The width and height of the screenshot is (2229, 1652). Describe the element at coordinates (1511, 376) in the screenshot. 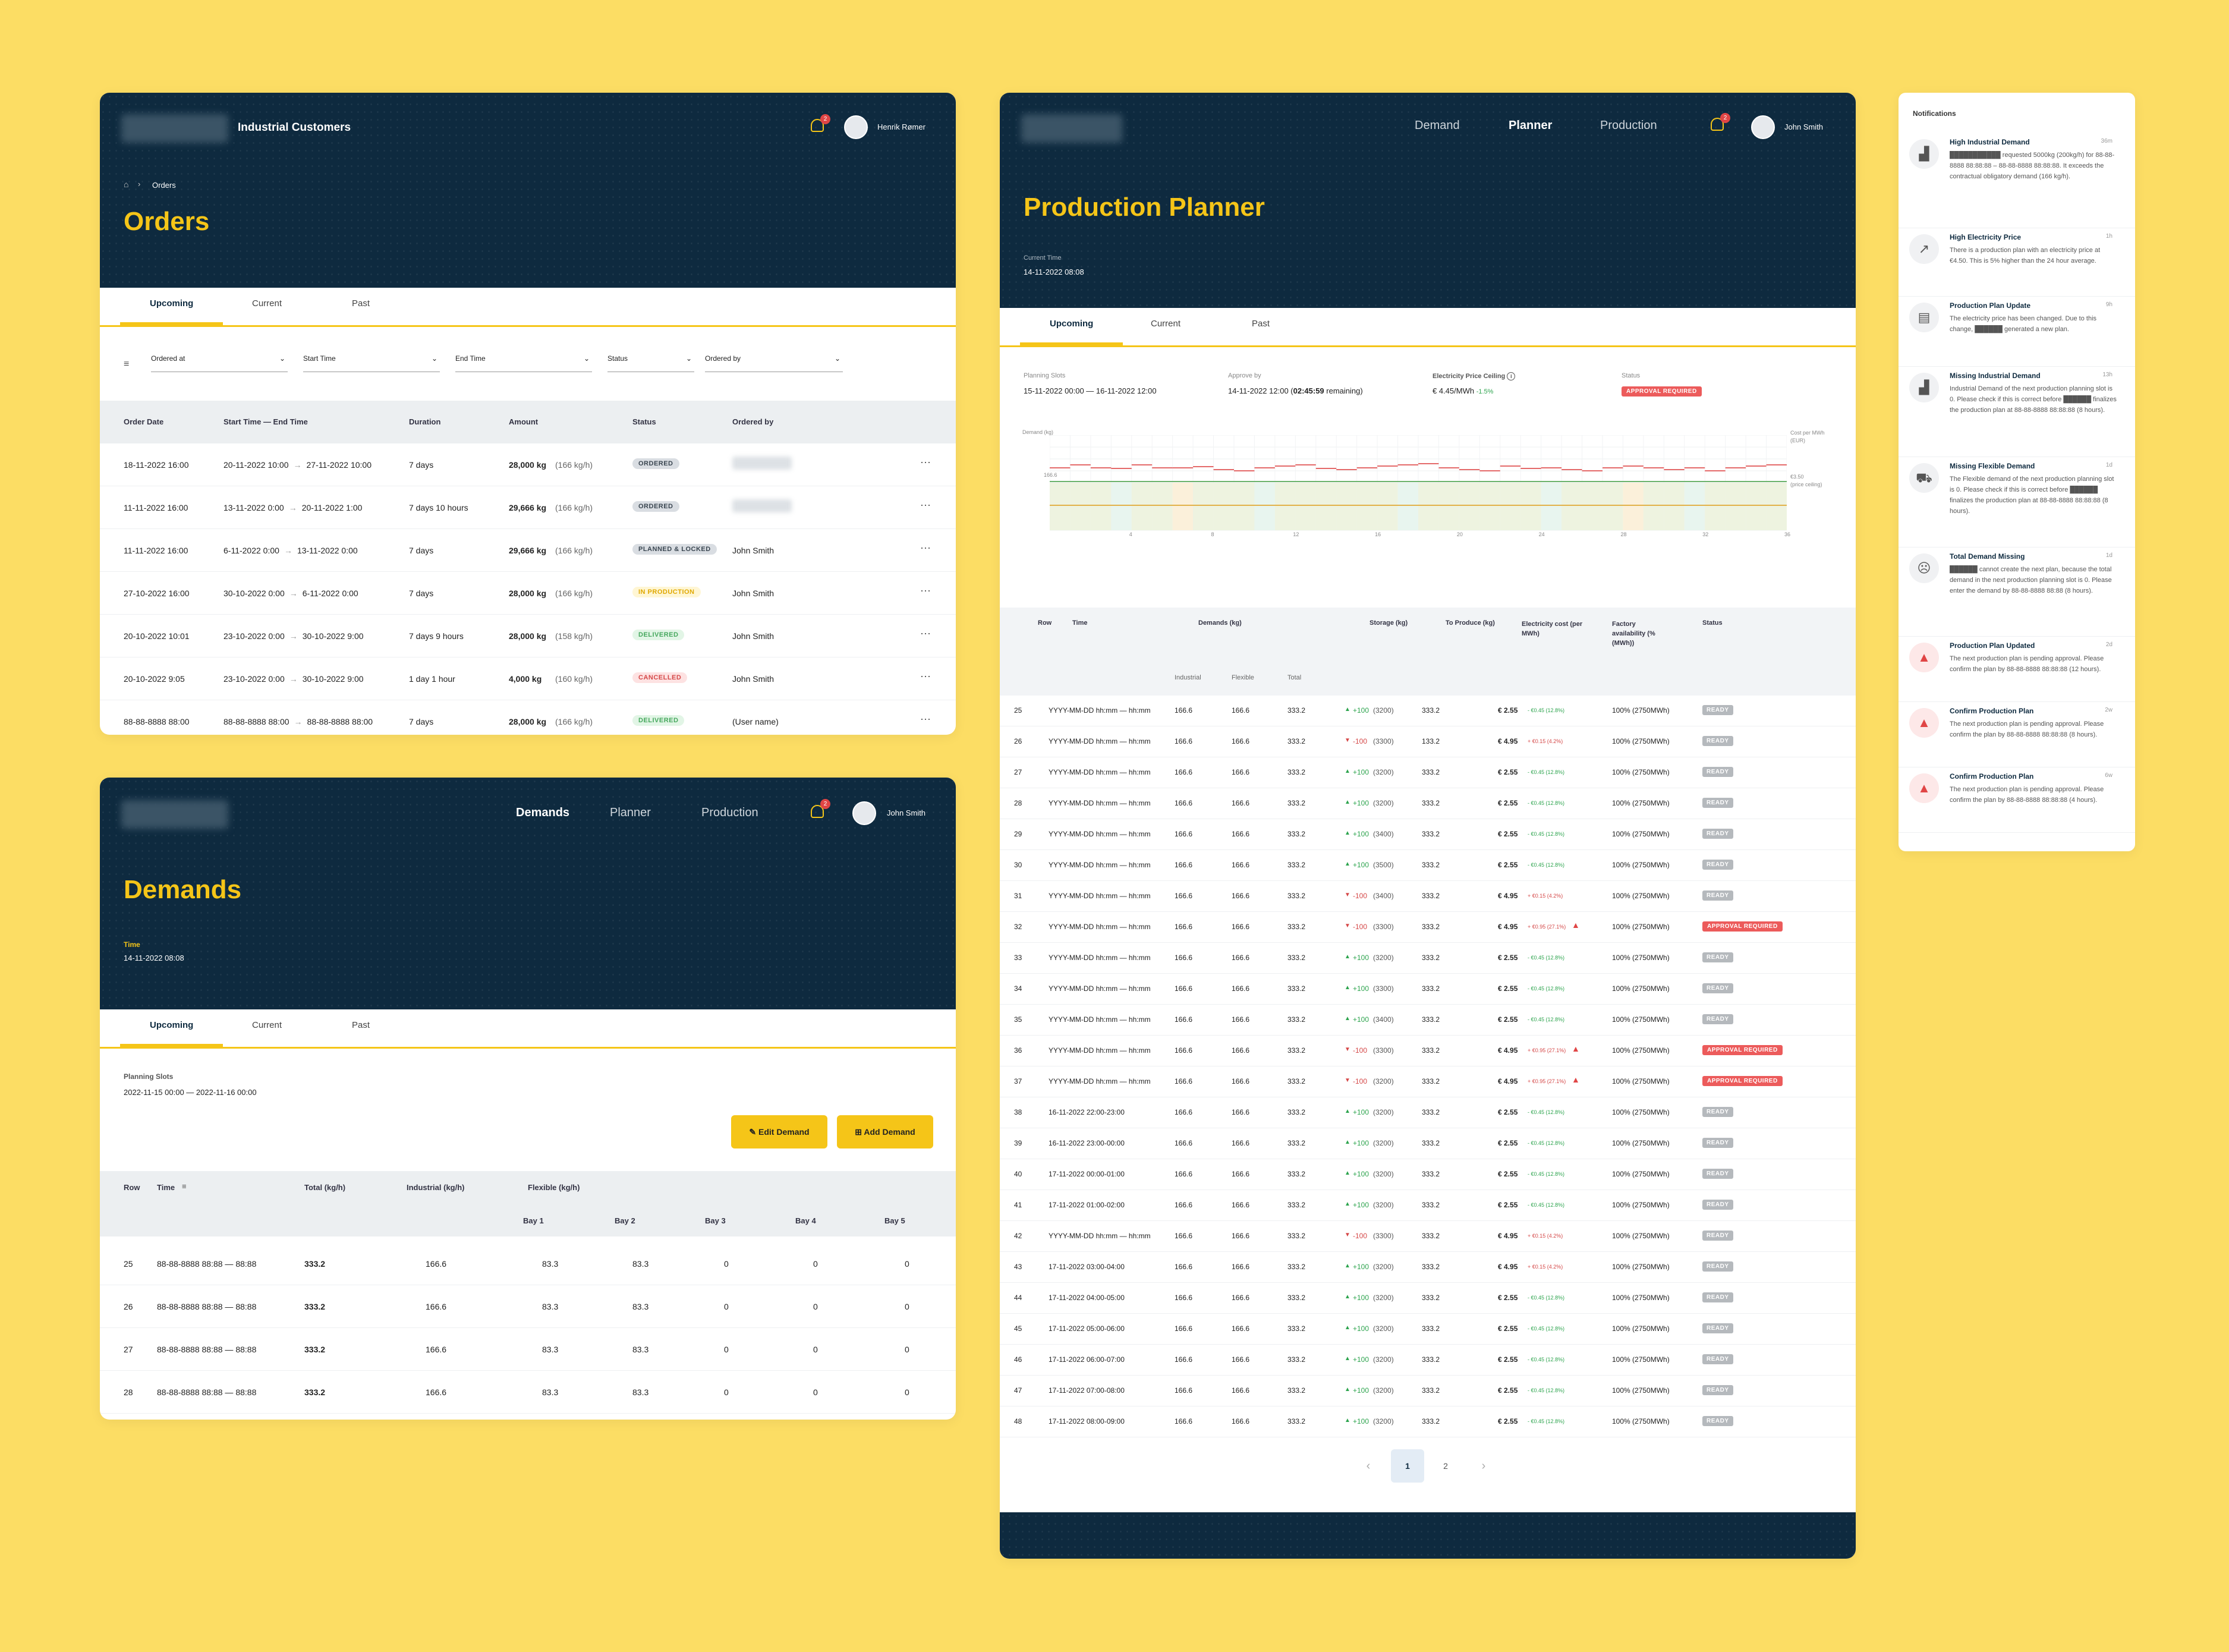

I see `info-icon: i` at that location.